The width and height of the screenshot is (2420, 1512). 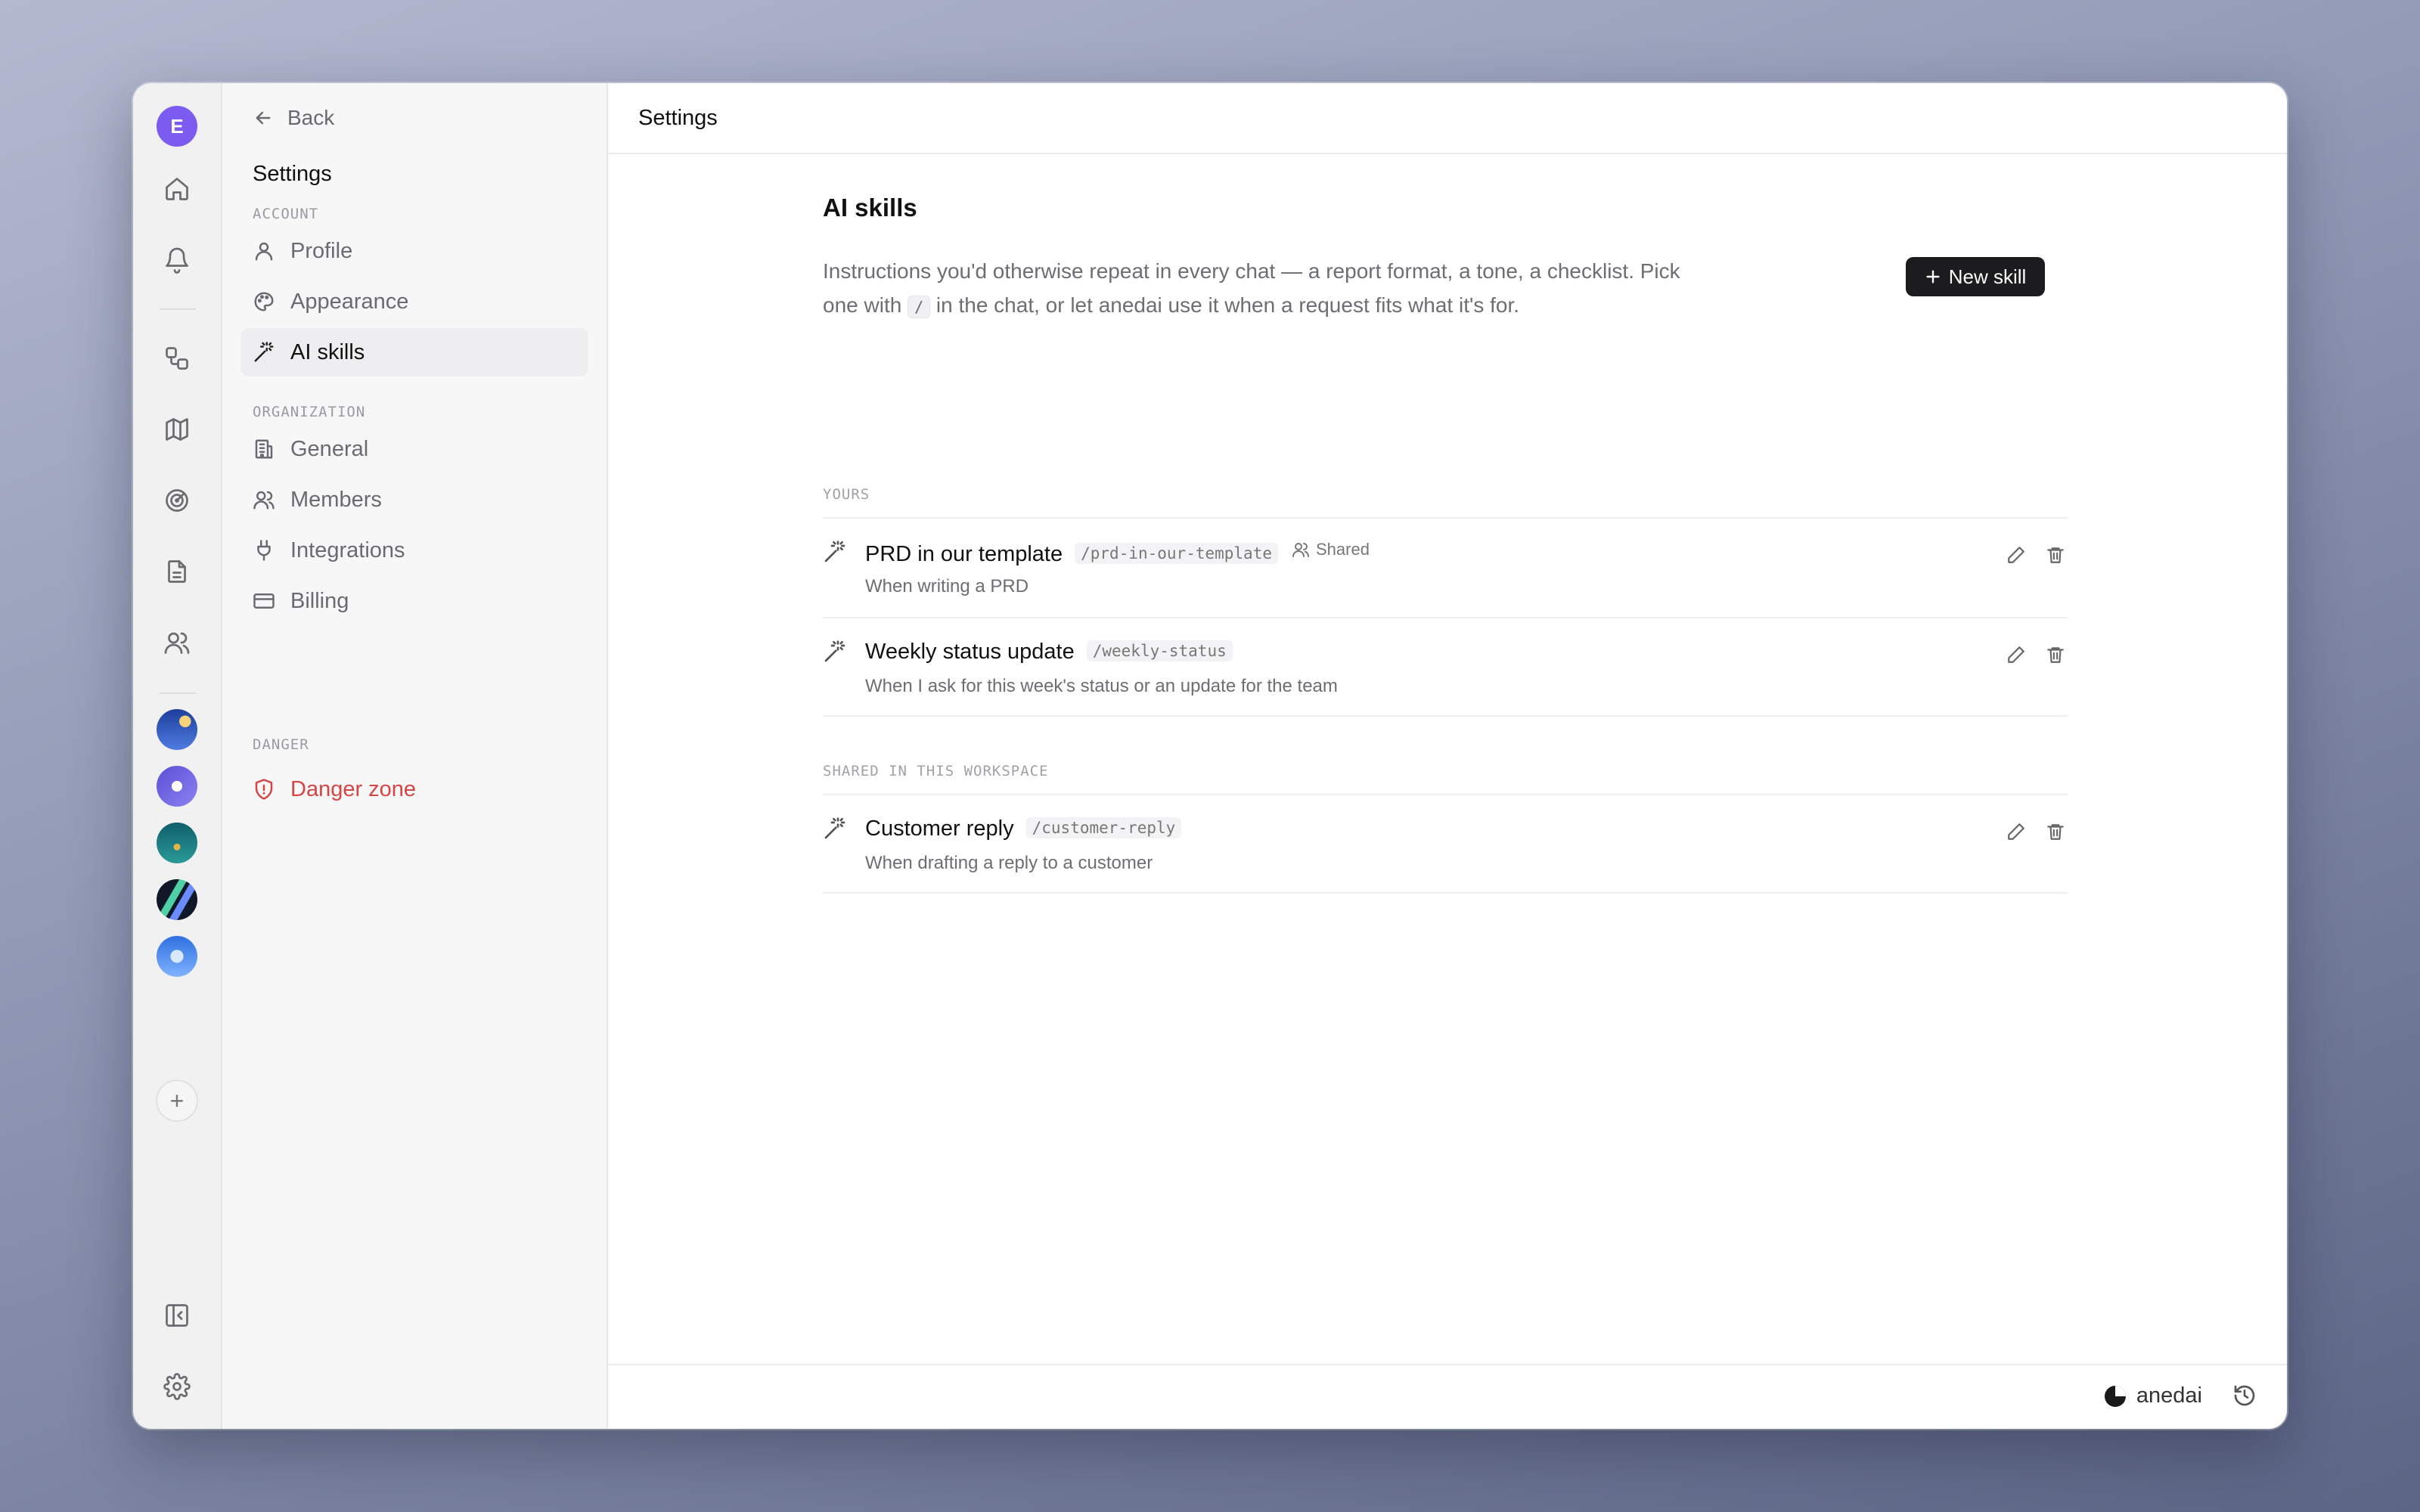 What do you see at coordinates (177, 1101) in the screenshot?
I see `add-workspace-button: +` at bounding box center [177, 1101].